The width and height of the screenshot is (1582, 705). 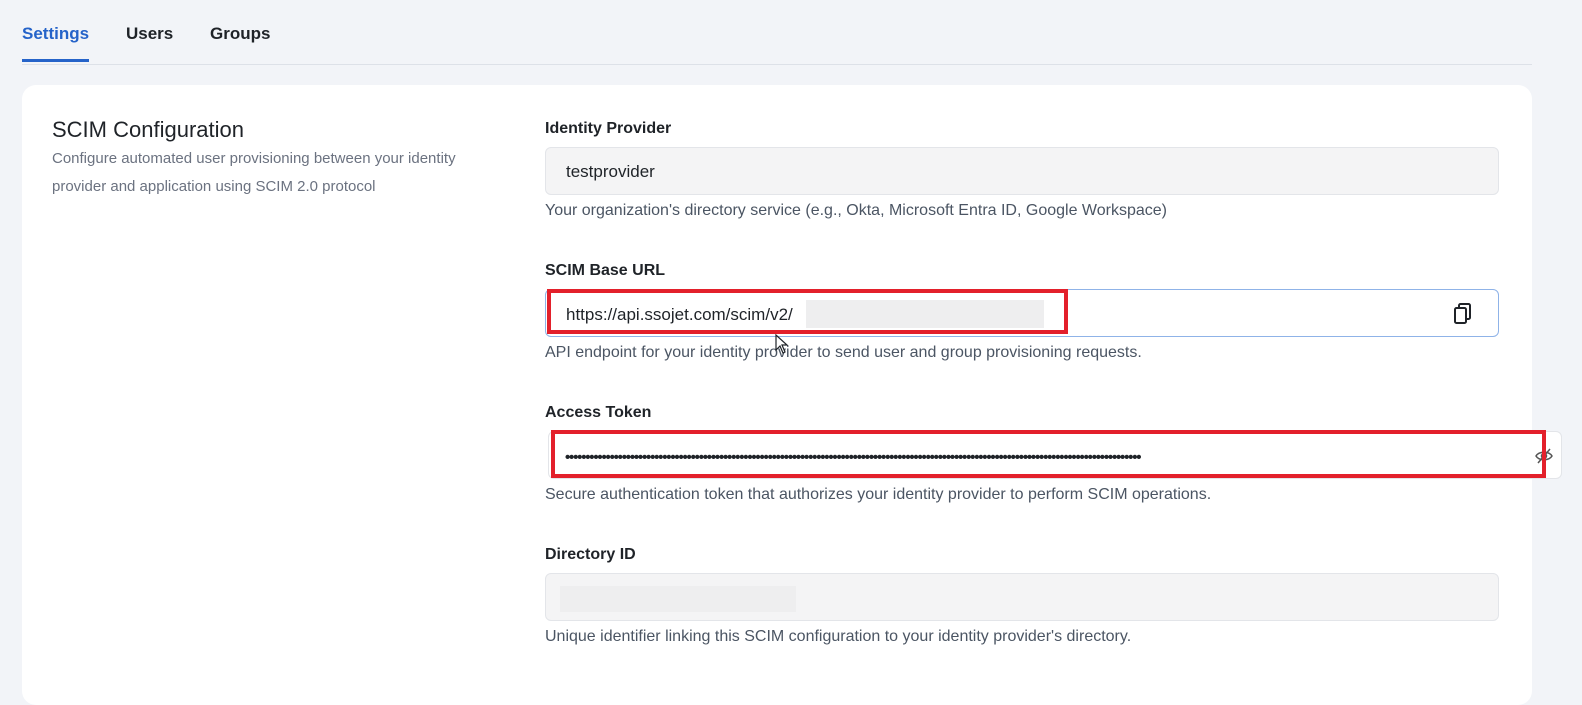 I want to click on copy-icon, so click(x=1463, y=314).